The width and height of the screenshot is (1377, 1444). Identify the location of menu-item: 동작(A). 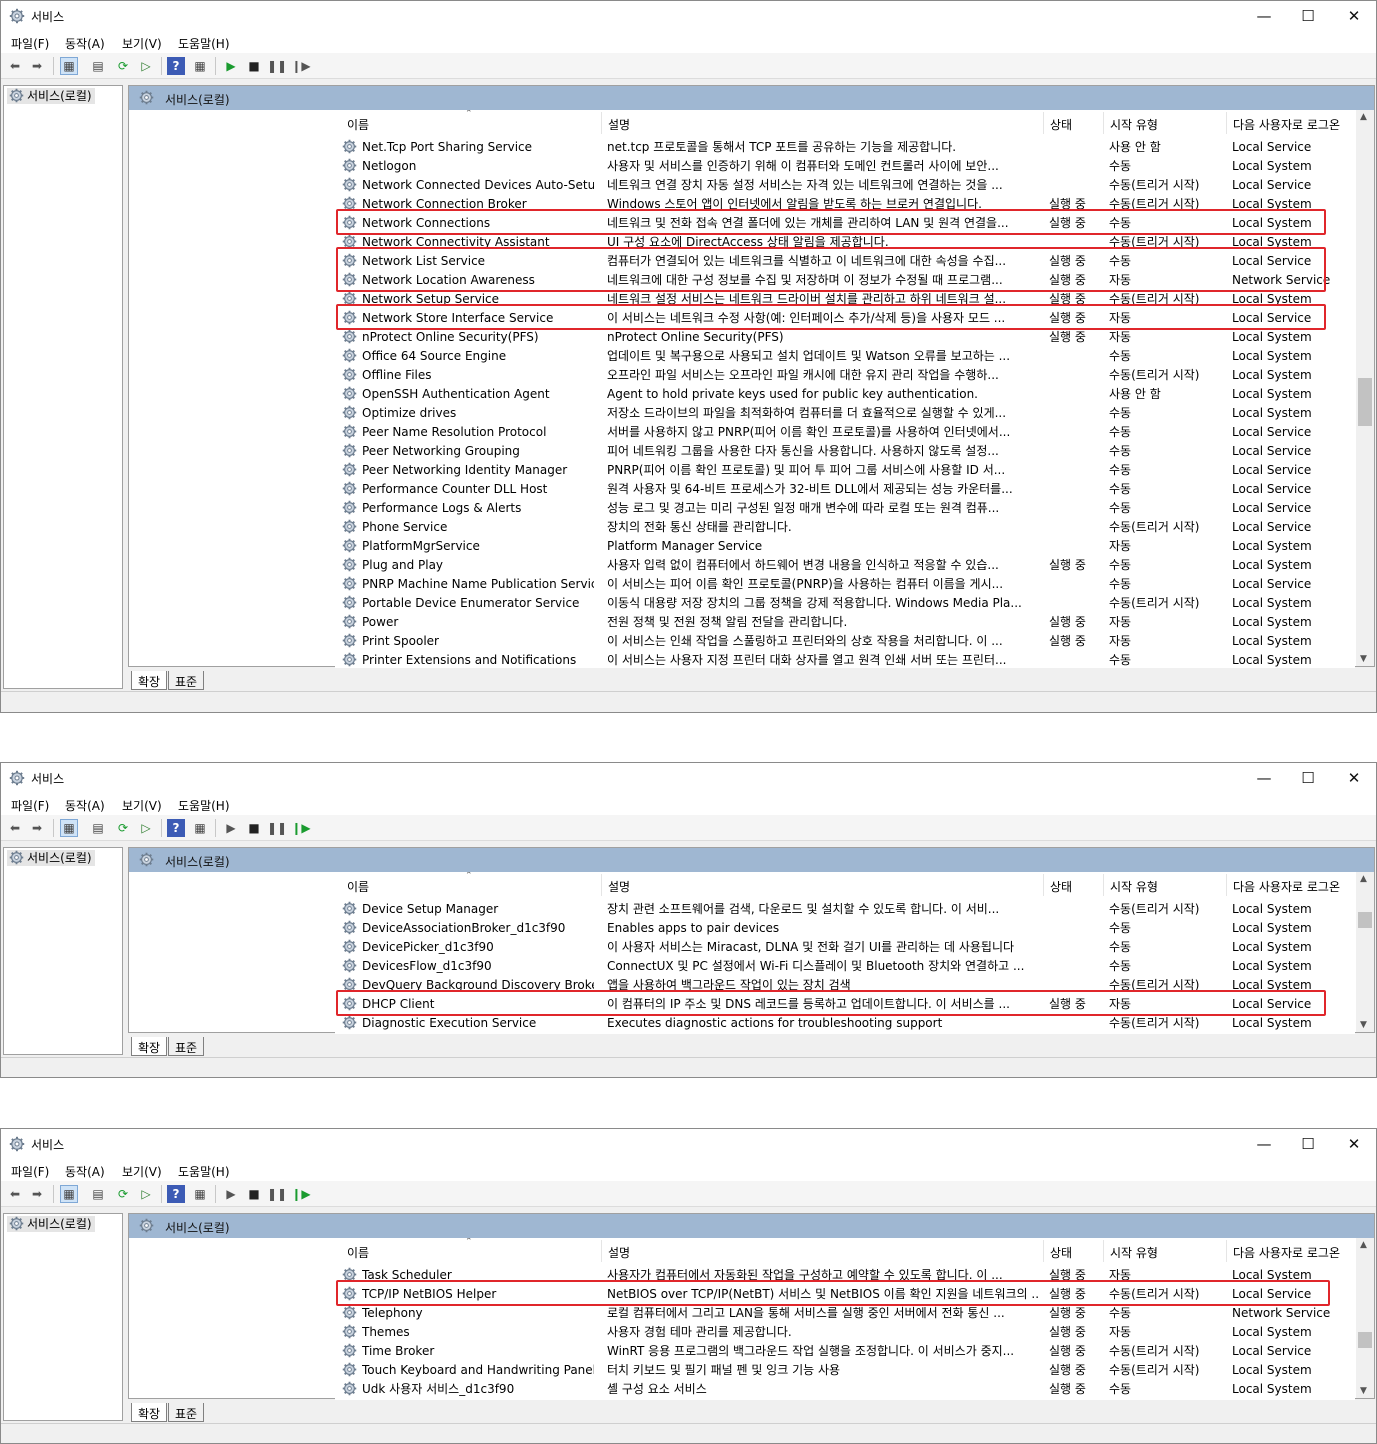
(85, 805).